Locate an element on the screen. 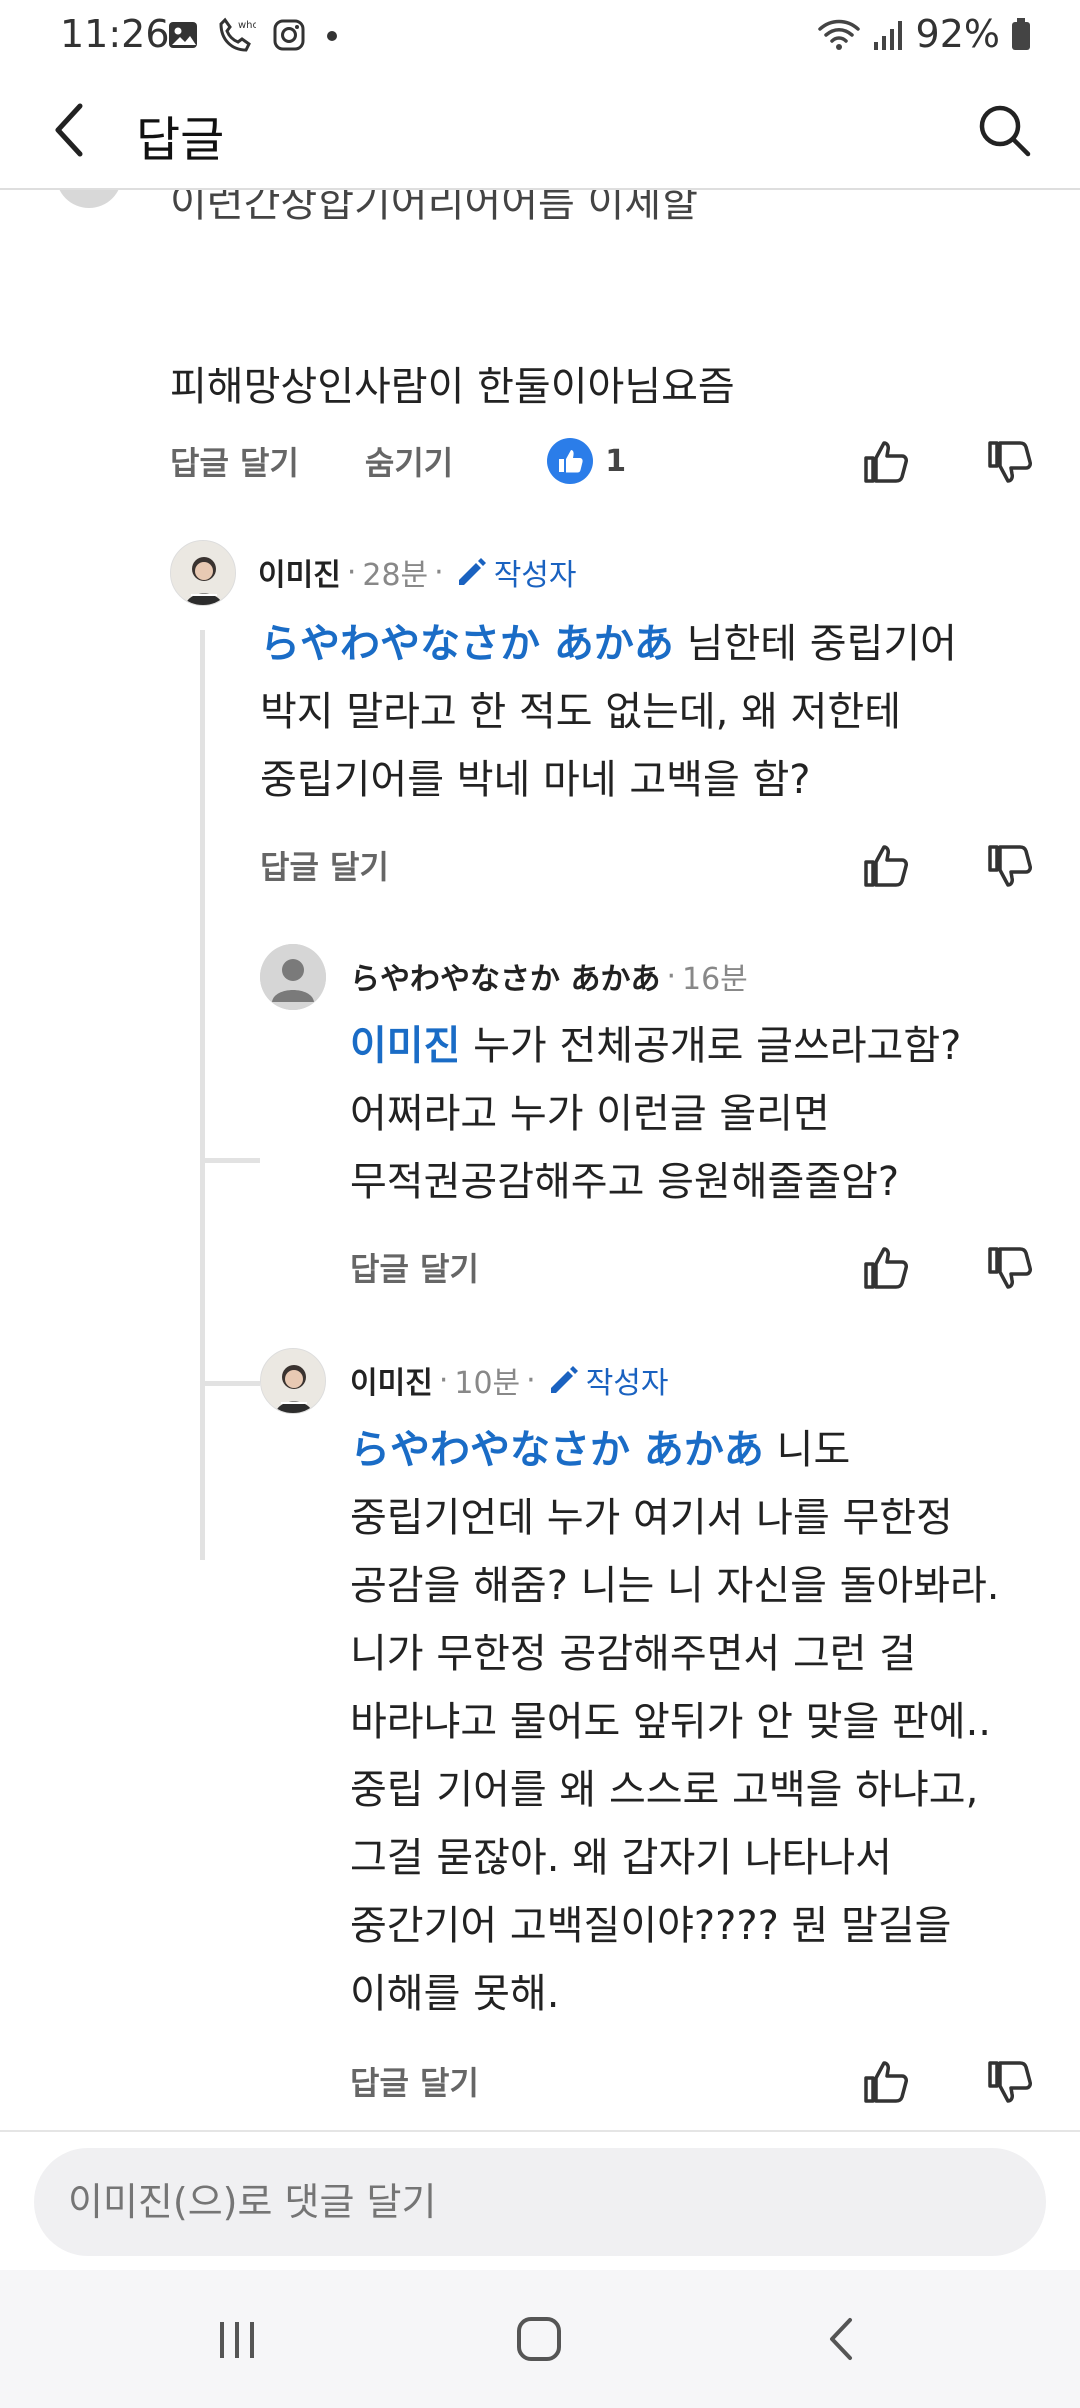 The image size is (1080, 2408). reply-meta: らやわやなさか あかあ · 16분 is located at coordinates (549, 976).